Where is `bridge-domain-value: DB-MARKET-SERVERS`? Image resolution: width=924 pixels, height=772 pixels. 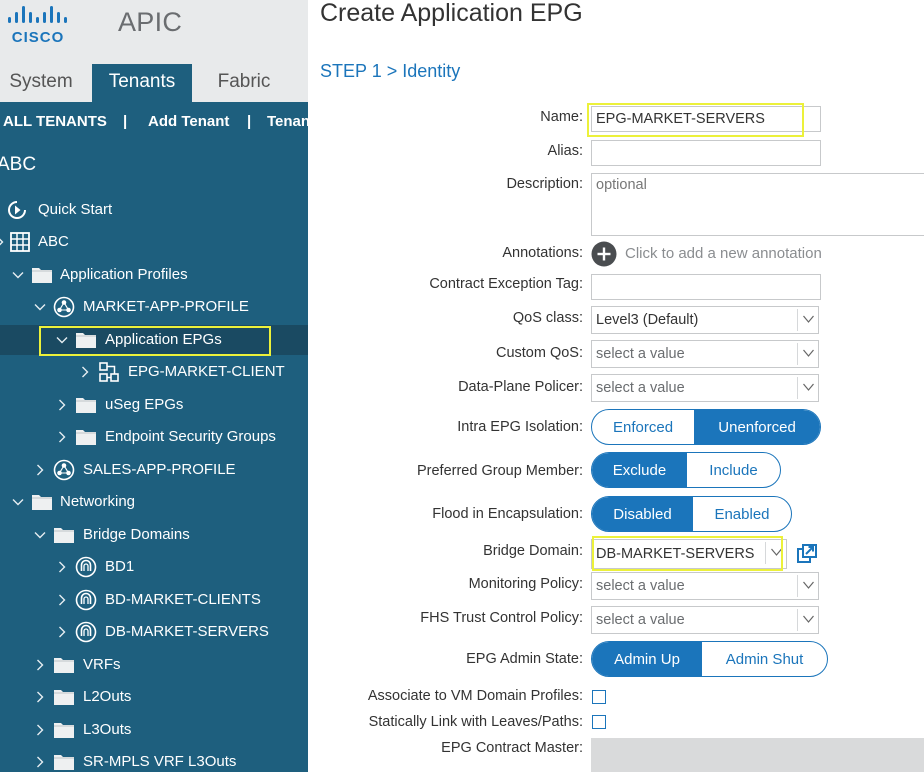 bridge-domain-value: DB-MARKET-SERVERS is located at coordinates (675, 554).